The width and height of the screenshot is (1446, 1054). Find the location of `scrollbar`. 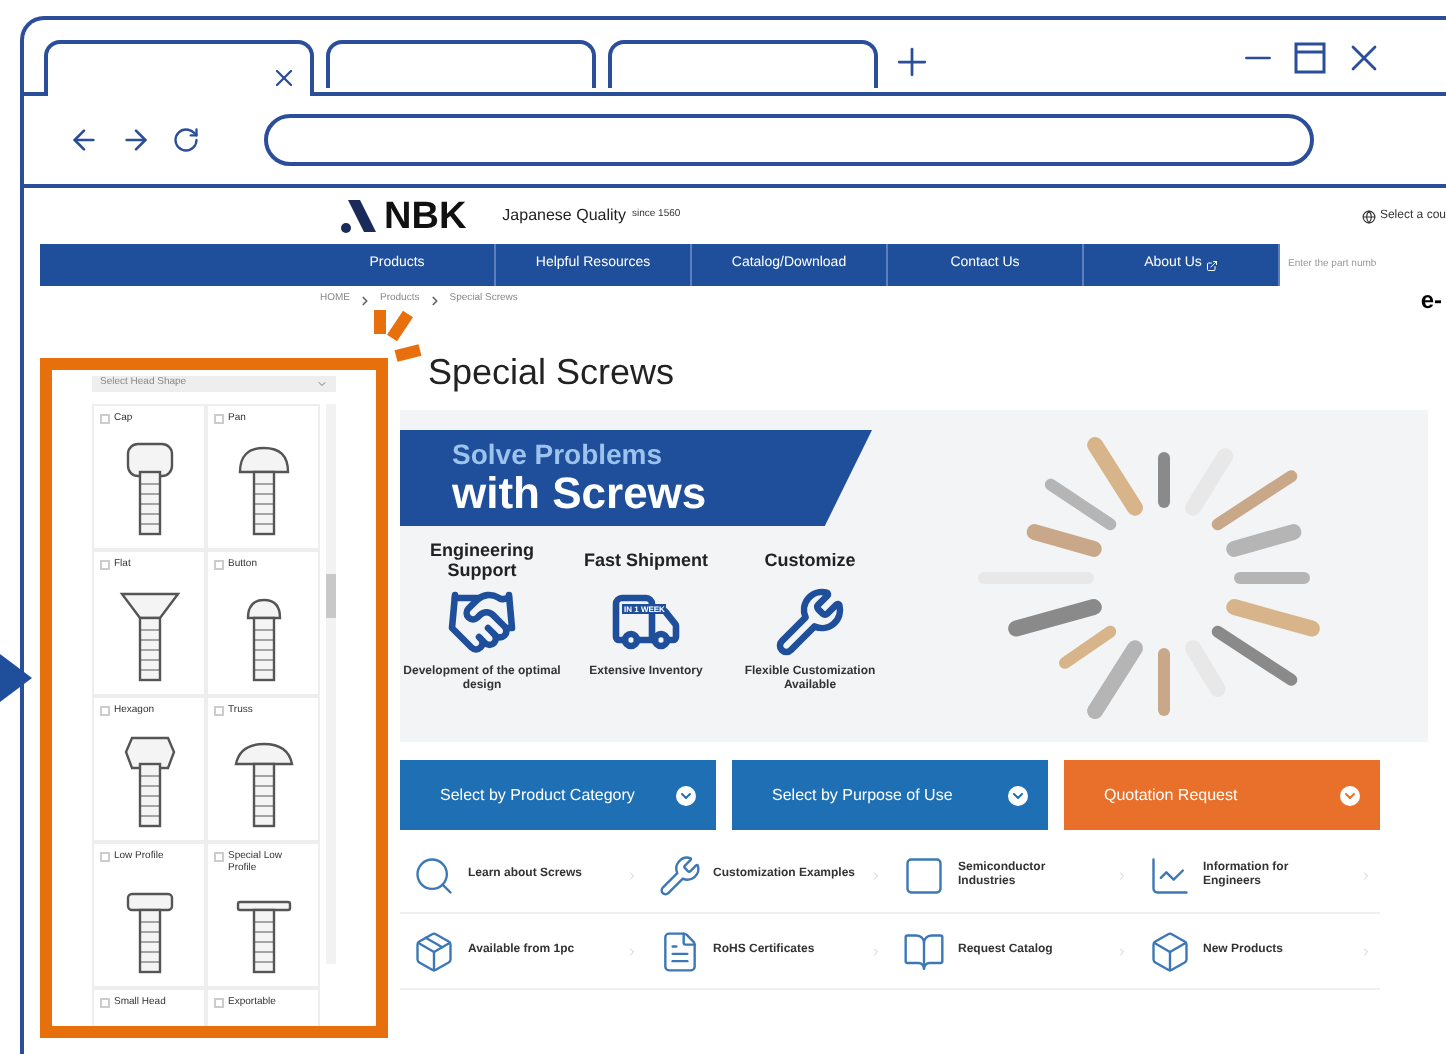

scrollbar is located at coordinates (331, 683).